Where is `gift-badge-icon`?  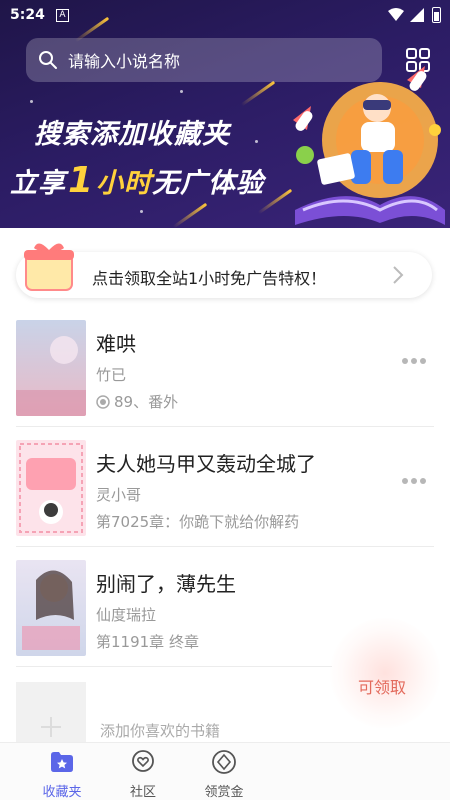
gift-badge-icon is located at coordinates (49, 267).